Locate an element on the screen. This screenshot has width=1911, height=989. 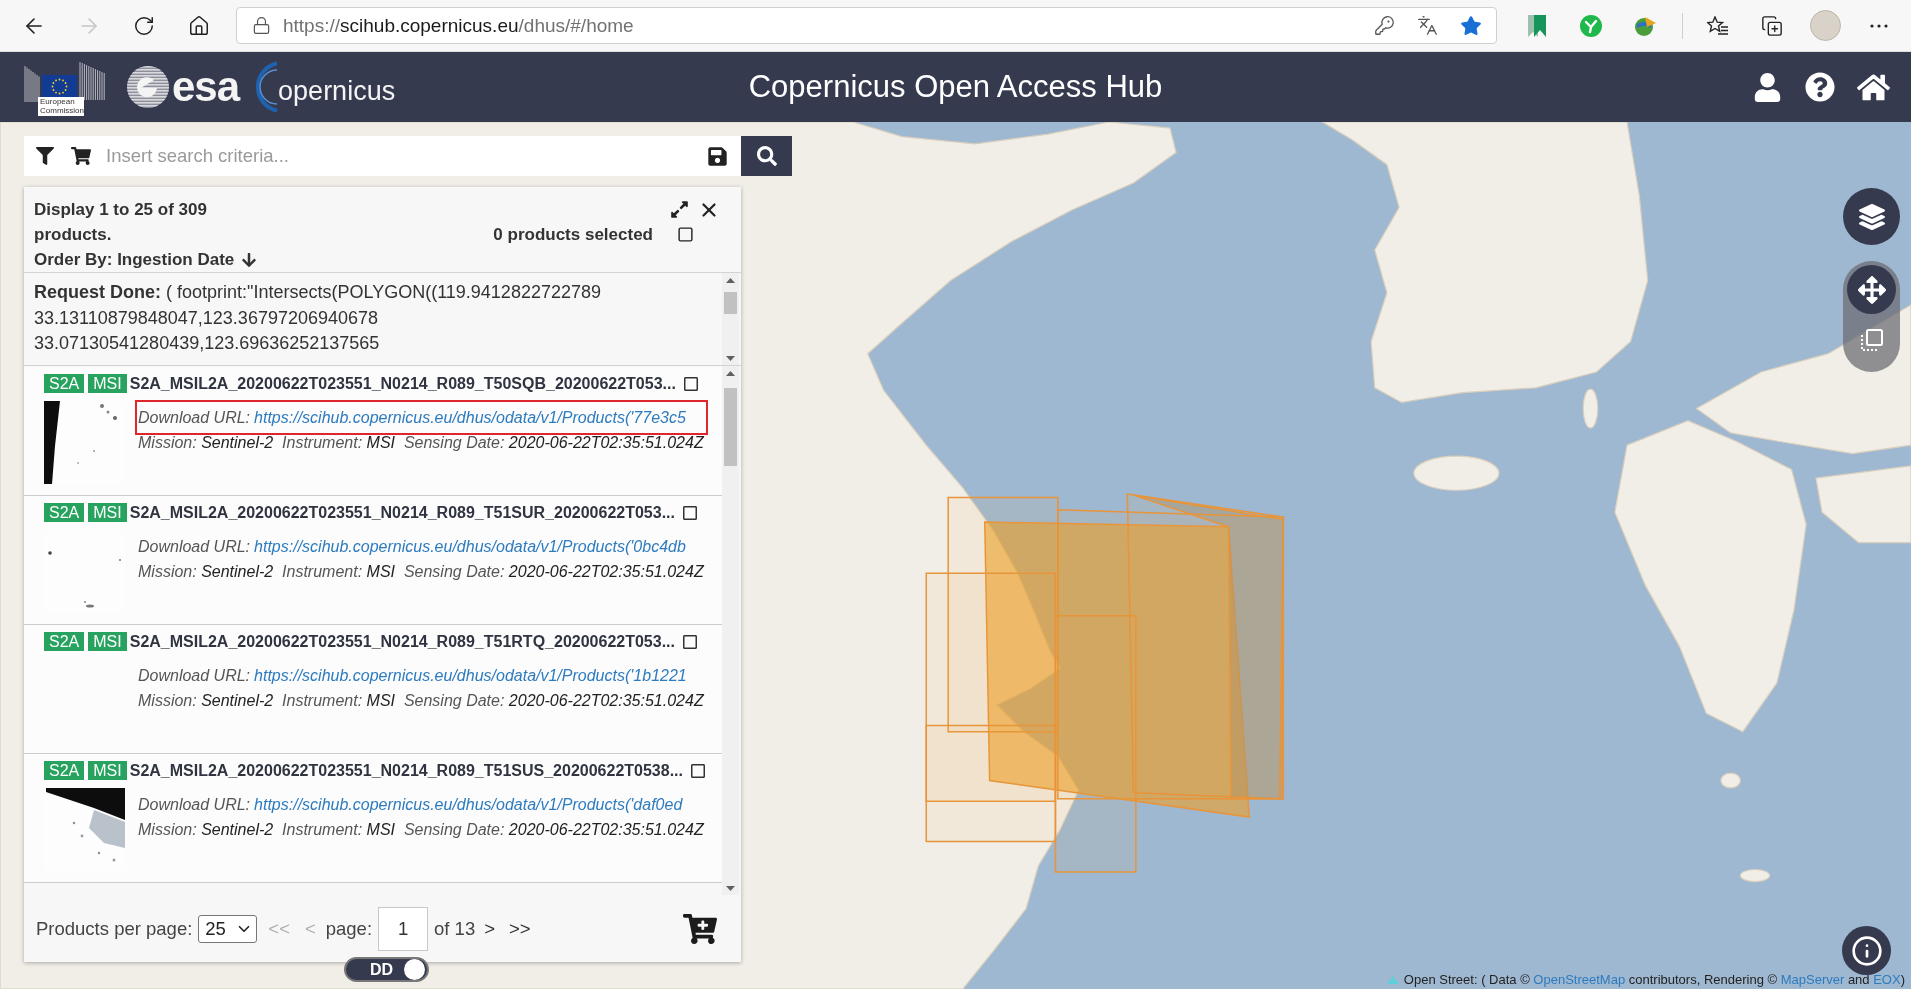
download-link: https://scihub.copernicus.eu/dhus/odata/v1/Products('1b1221 is located at coordinates (470, 675).